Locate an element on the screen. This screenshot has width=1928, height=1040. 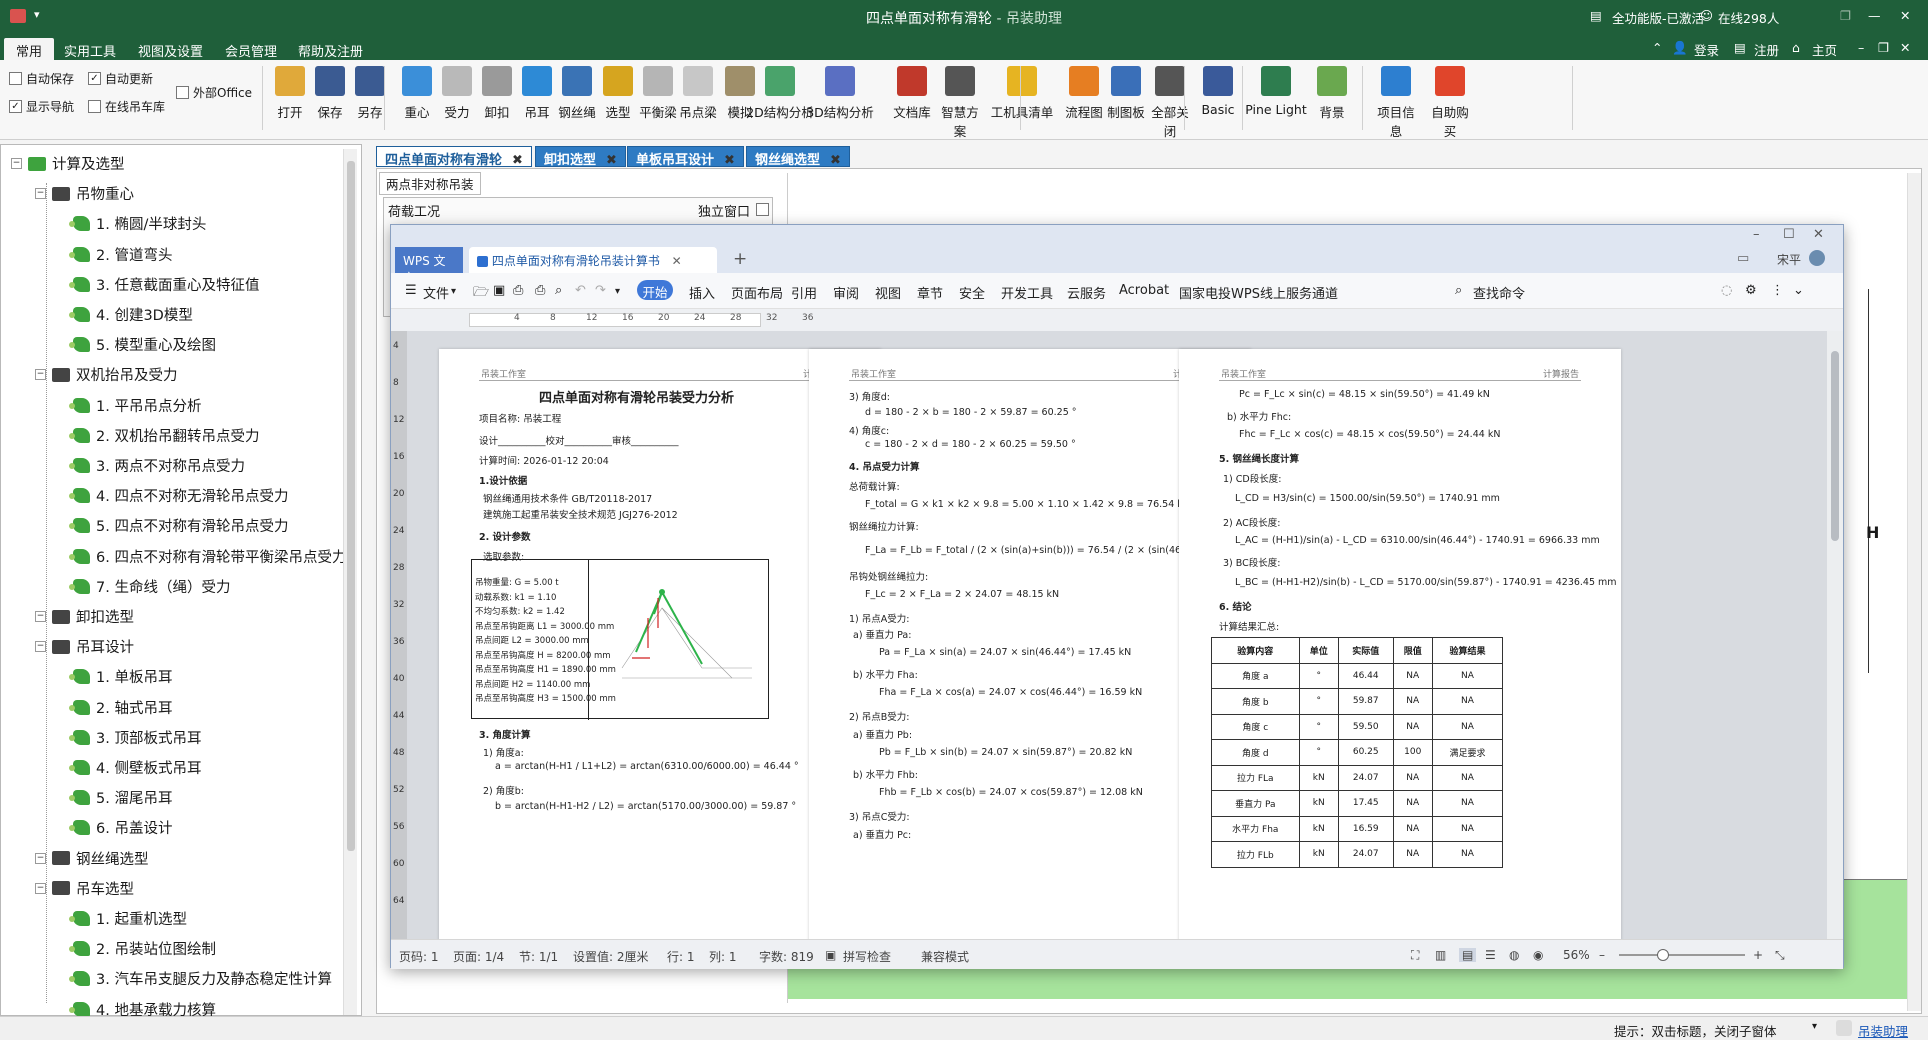
wps-user-name: 宋平 is located at coordinates (1789, 259).